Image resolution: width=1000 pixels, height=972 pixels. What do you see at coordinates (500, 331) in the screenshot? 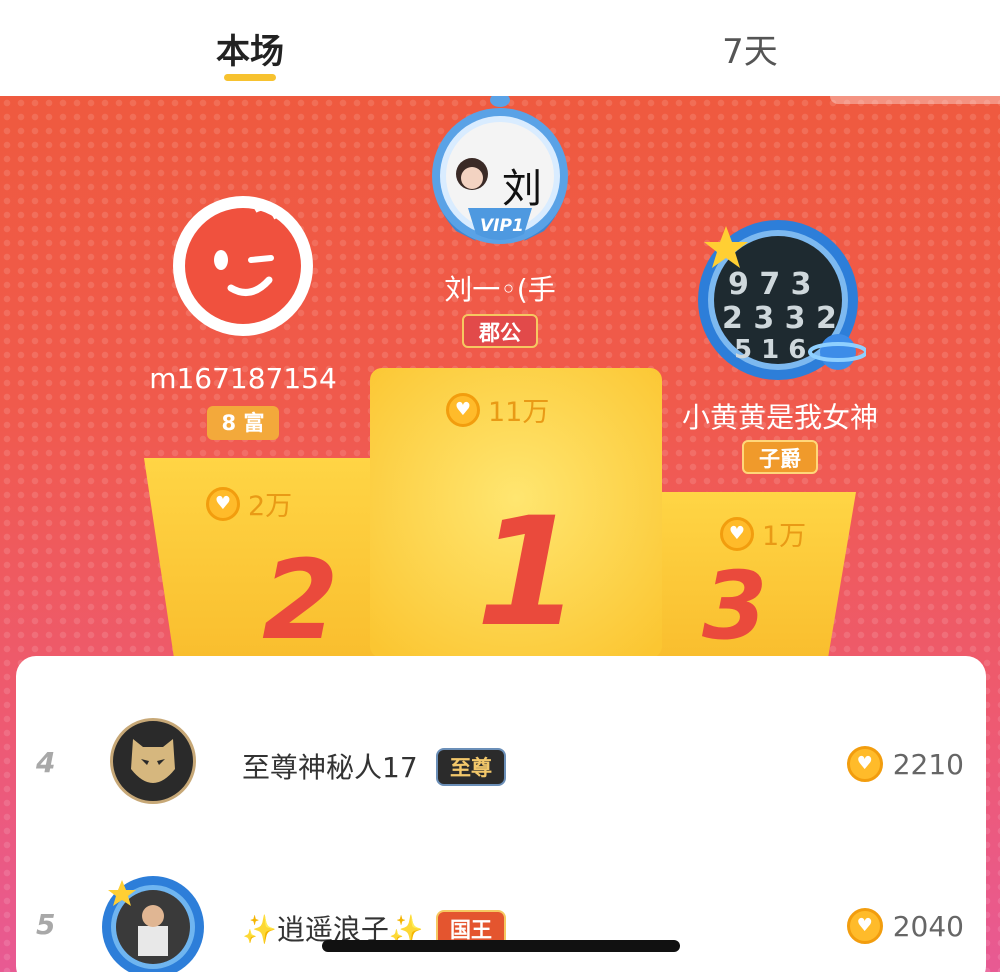
I see `top1-badge: 郡公` at bounding box center [500, 331].